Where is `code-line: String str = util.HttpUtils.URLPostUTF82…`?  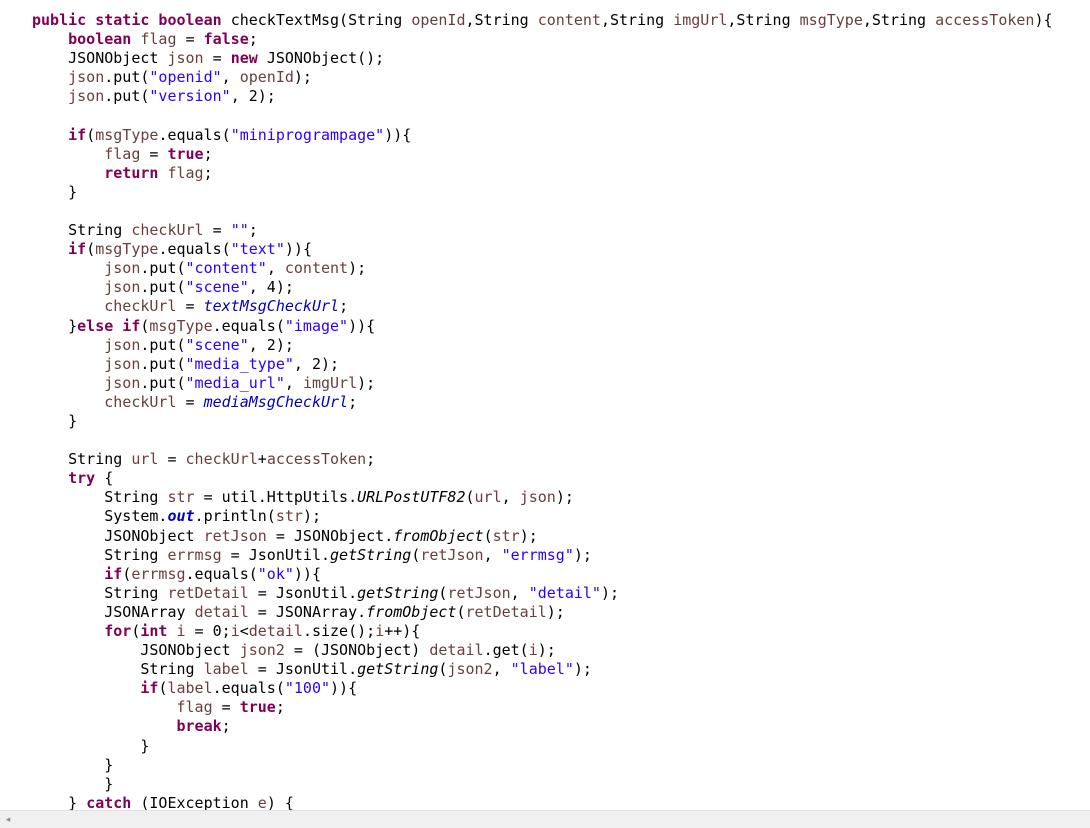
code-line: String str = util.HttpUtils.URLPostUTF82… is located at coordinates (542, 497).